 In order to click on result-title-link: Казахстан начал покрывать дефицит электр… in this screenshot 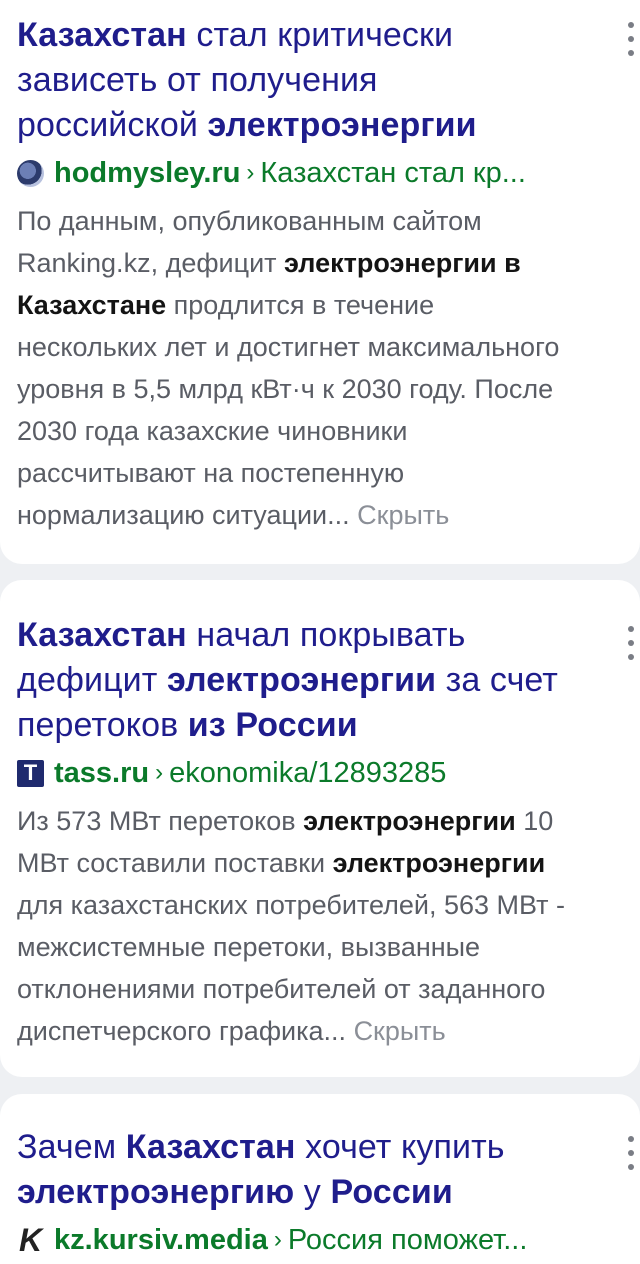, I will do `click(328, 664)`.